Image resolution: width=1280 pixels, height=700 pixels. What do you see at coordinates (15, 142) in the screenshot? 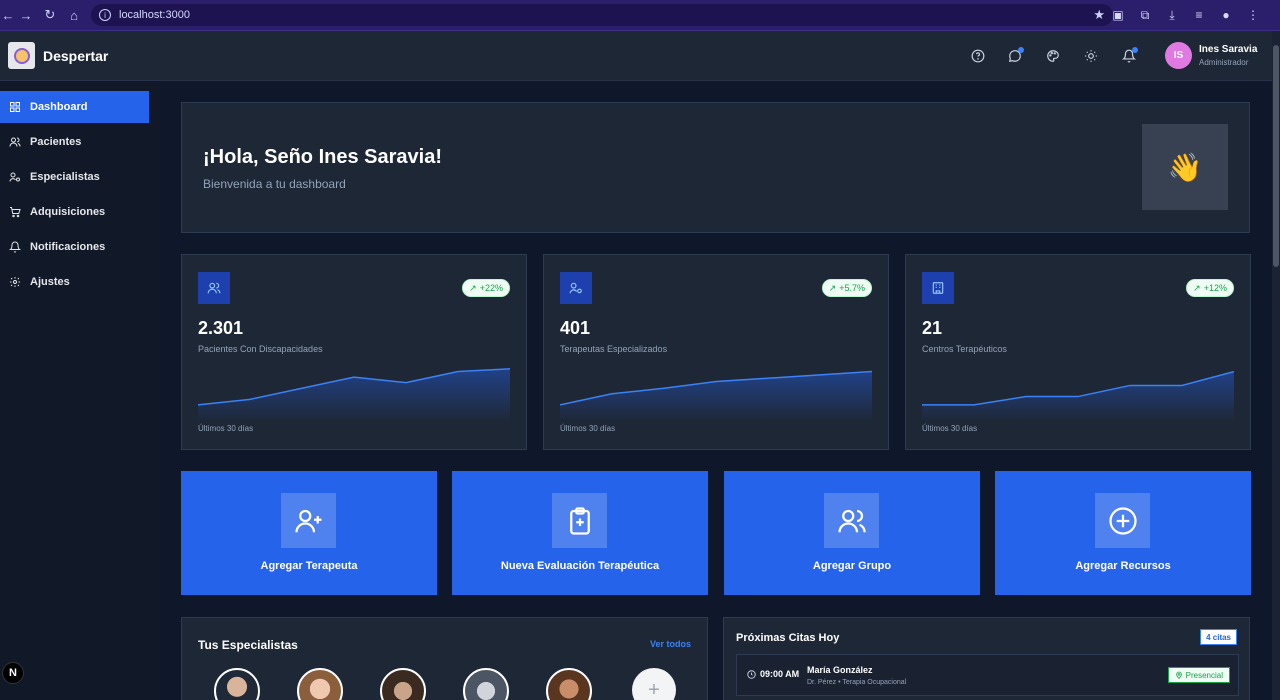
I see `users-icon` at bounding box center [15, 142].